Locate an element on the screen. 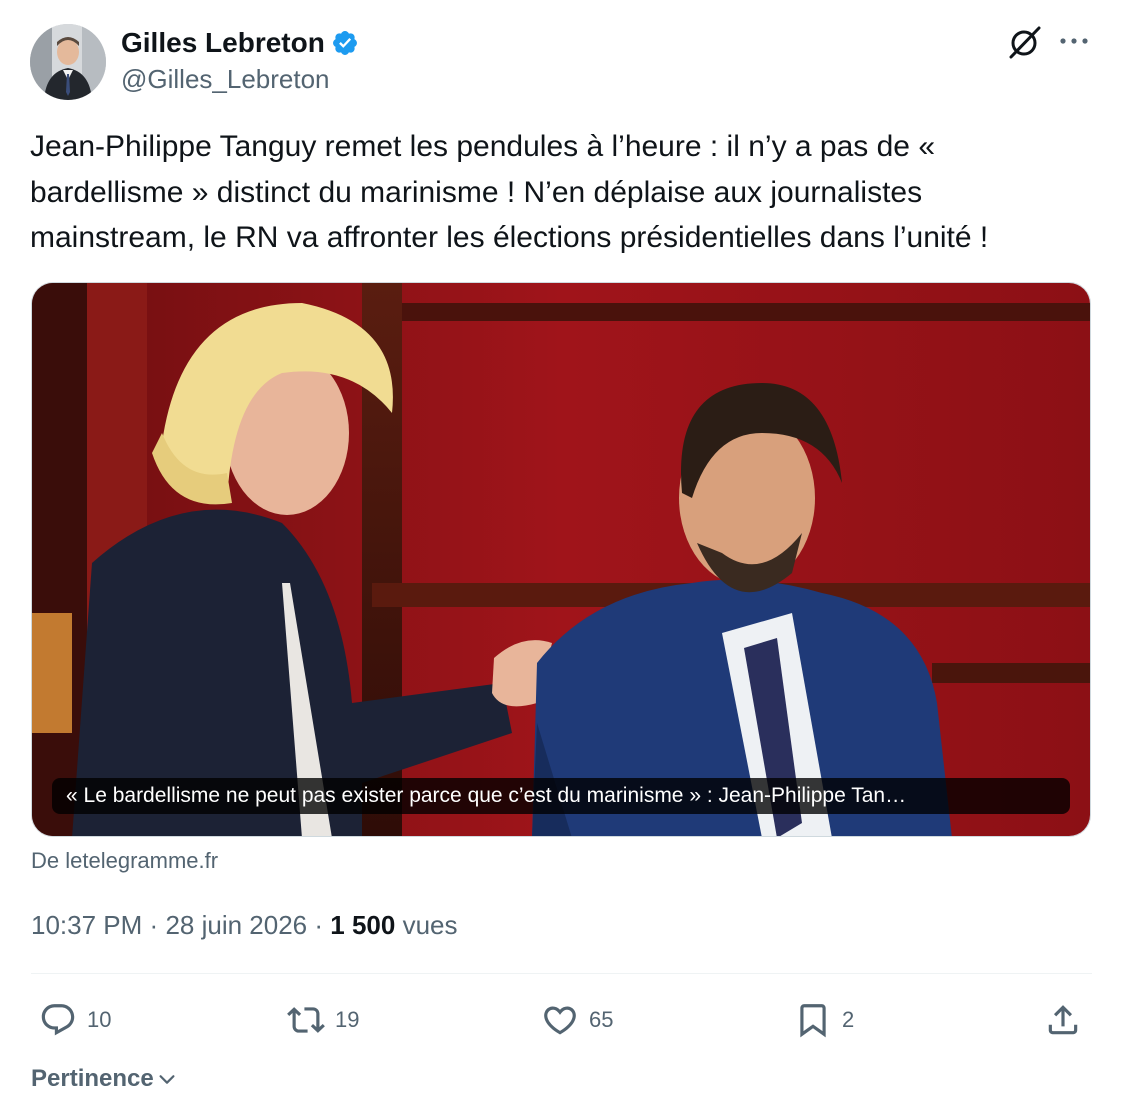  tweet-header: Gilles Lebreton @Gilles_Lebreton is located at coordinates (561, 62).